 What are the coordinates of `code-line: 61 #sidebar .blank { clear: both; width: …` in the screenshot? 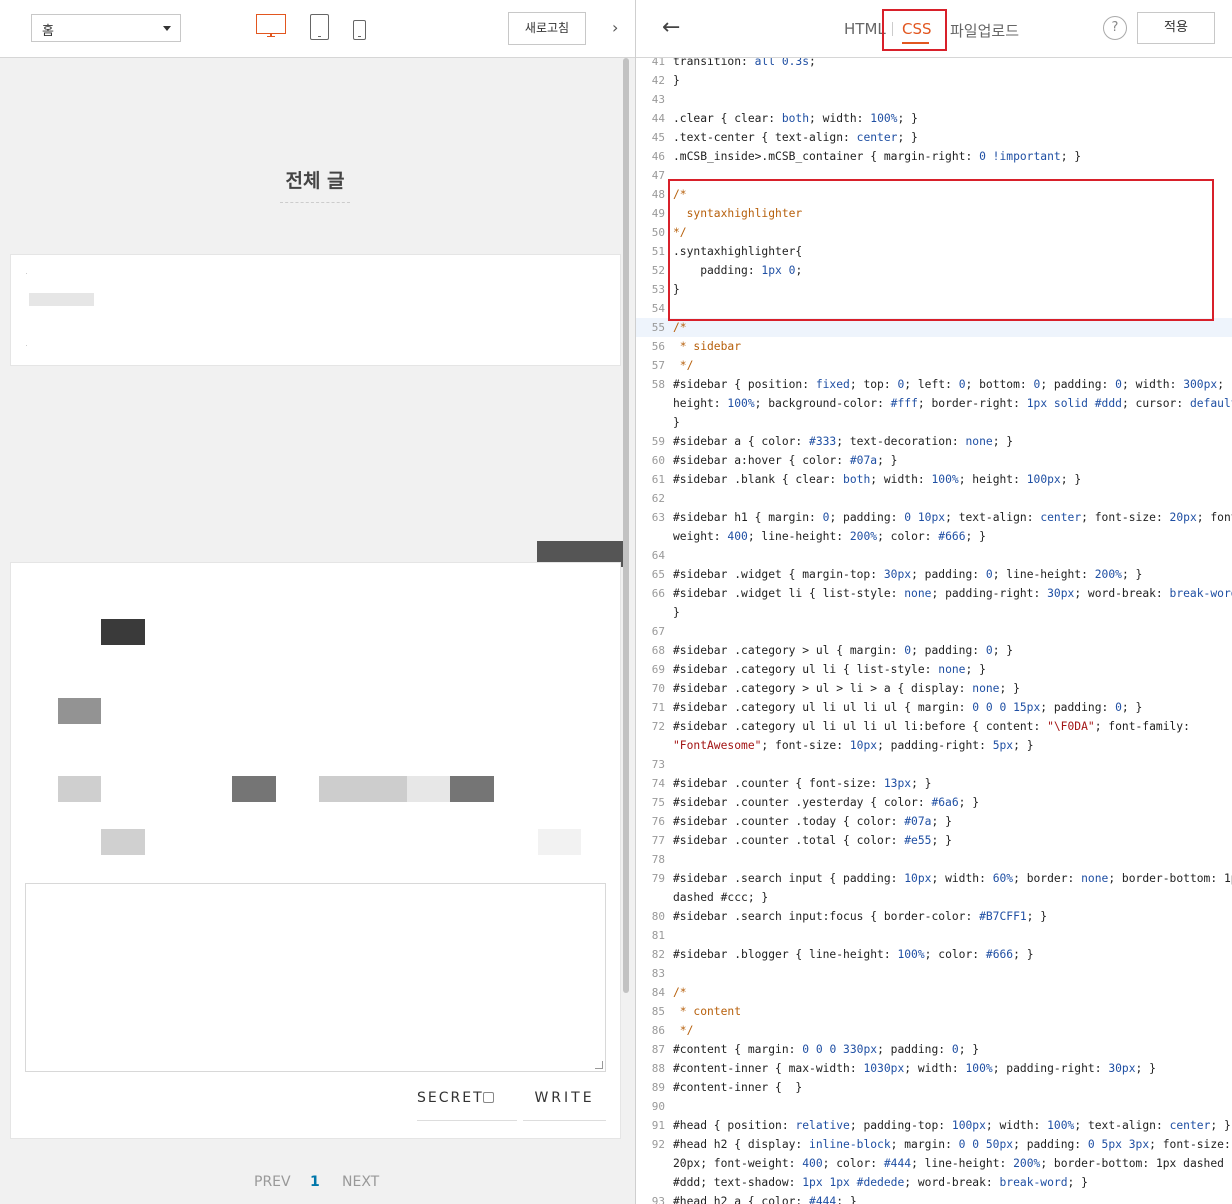 It's located at (934, 479).